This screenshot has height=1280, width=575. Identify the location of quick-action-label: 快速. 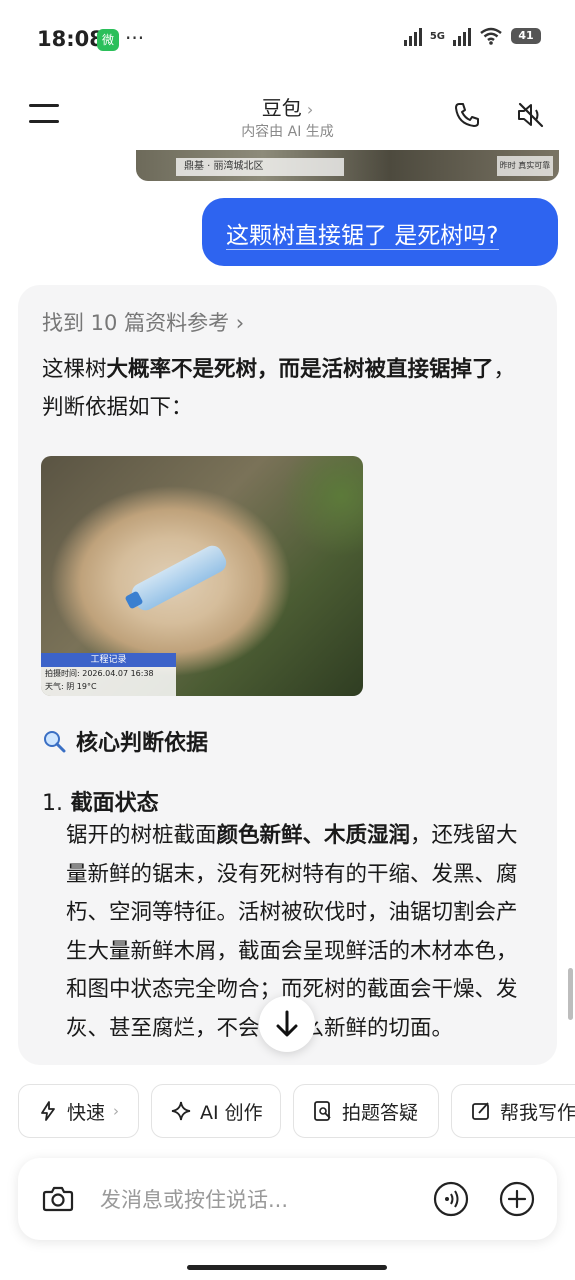
(86, 1112).